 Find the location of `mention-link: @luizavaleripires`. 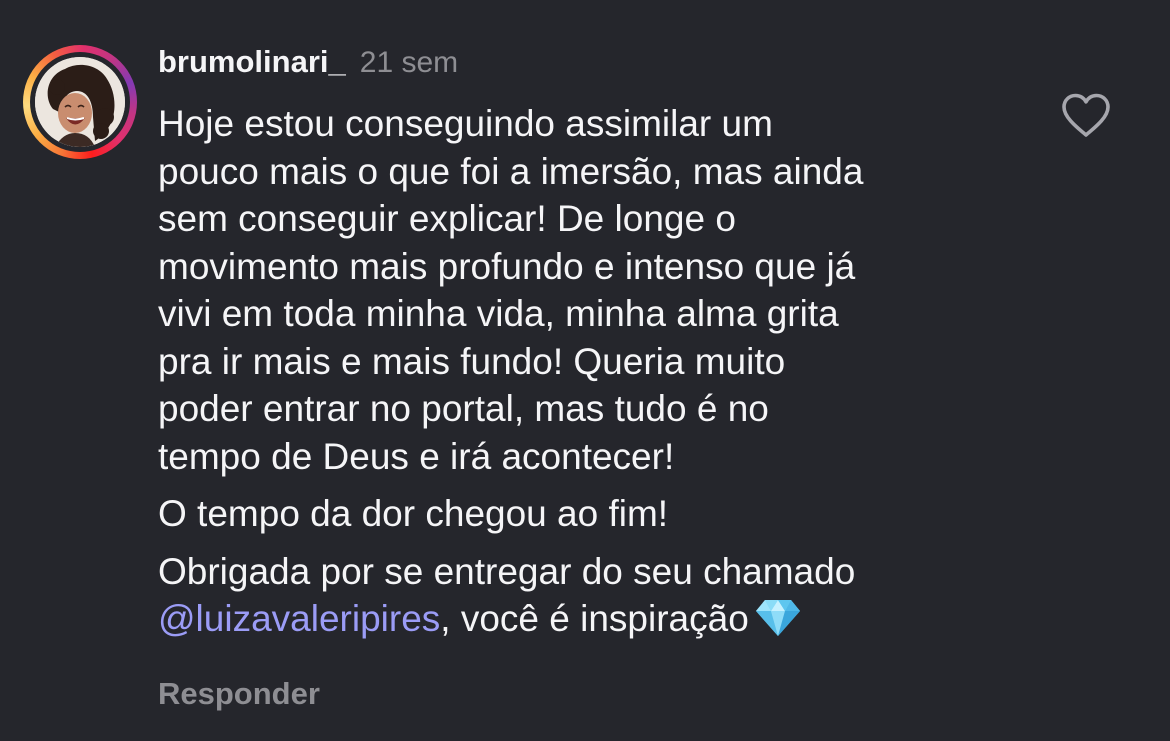

mention-link: @luizavaleripires is located at coordinates (299, 618).